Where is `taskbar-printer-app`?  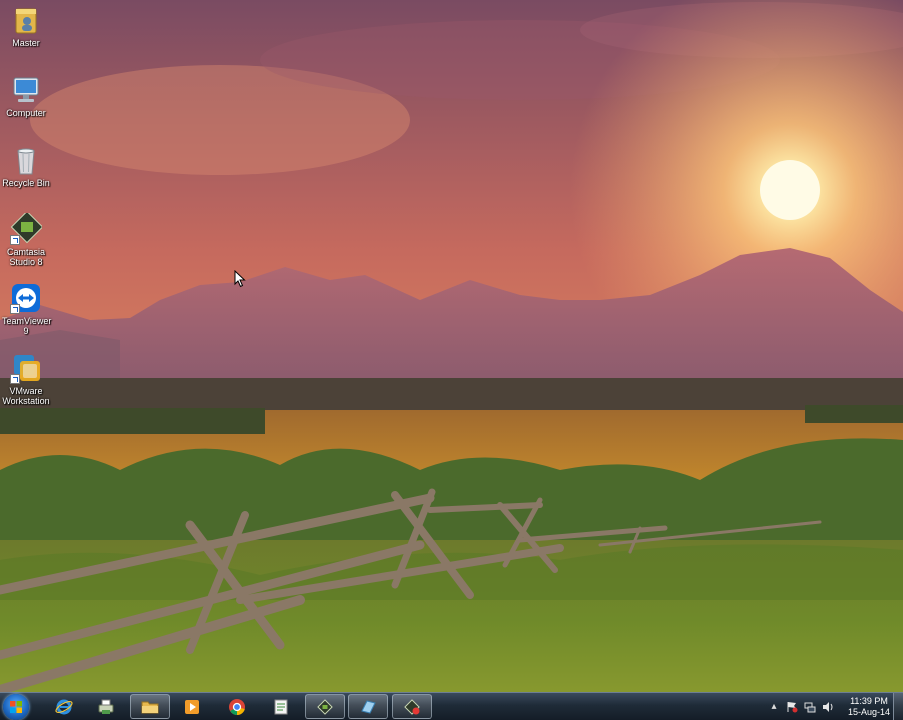 taskbar-printer-app is located at coordinates (106, 706).